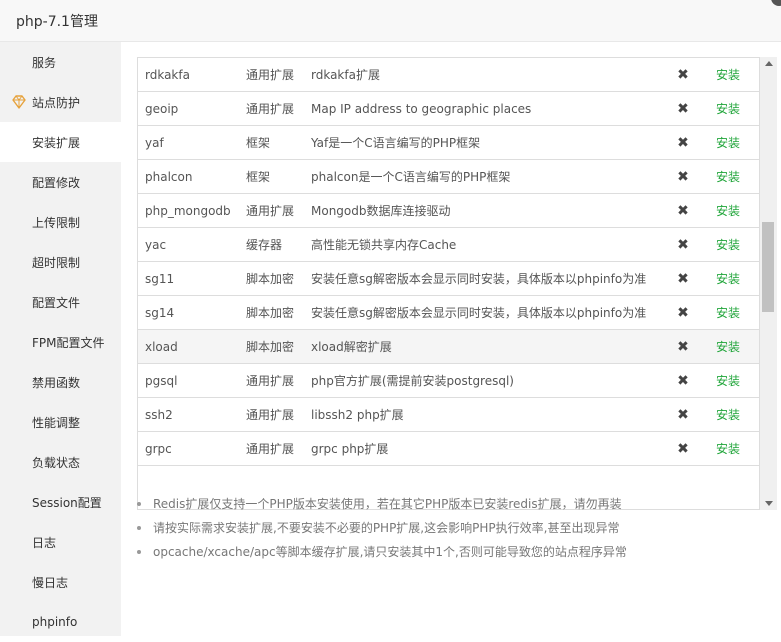 This screenshot has height=642, width=781. I want to click on sidebar-item-install-extensions: 安装扩展, so click(60, 142).